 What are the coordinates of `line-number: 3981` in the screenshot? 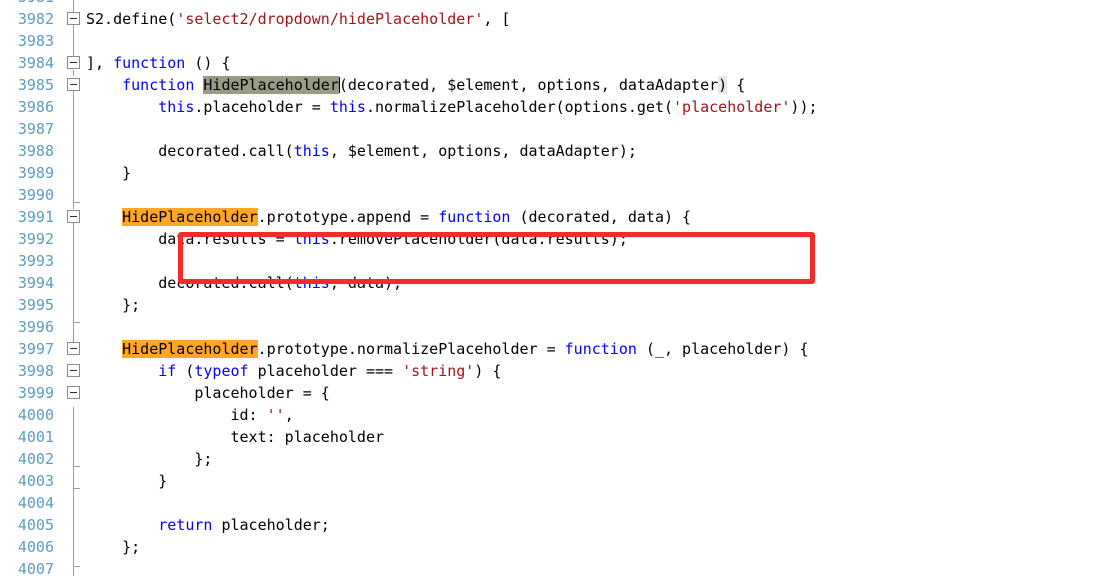 It's located at (27, 4).